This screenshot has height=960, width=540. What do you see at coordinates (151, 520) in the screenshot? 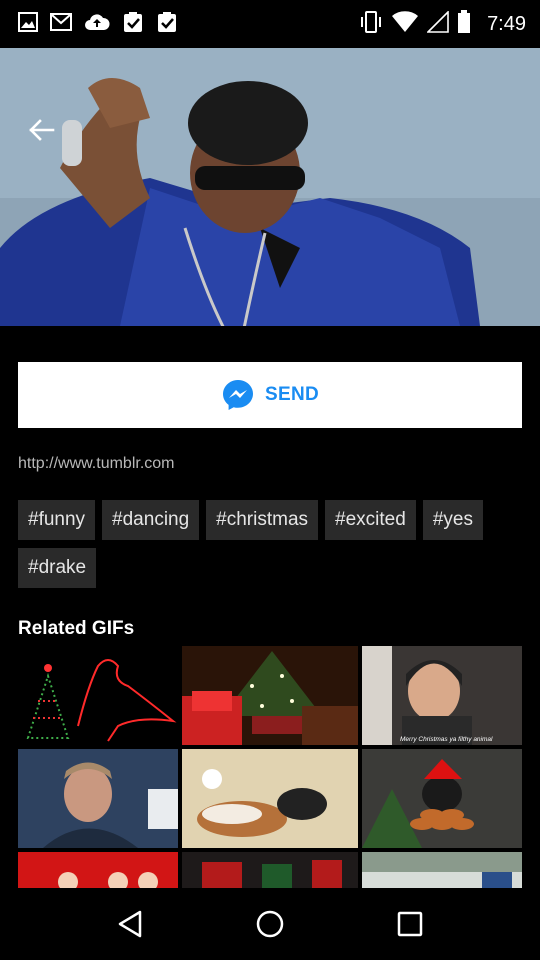
I see `tag-chip: #dancing` at bounding box center [151, 520].